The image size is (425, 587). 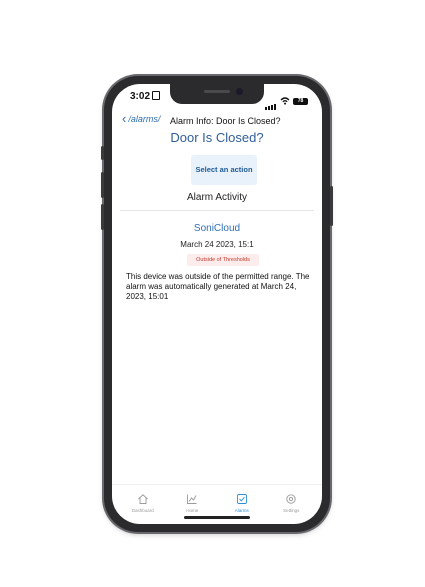 I want to click on select-action-button: Select an action, so click(x=224, y=170).